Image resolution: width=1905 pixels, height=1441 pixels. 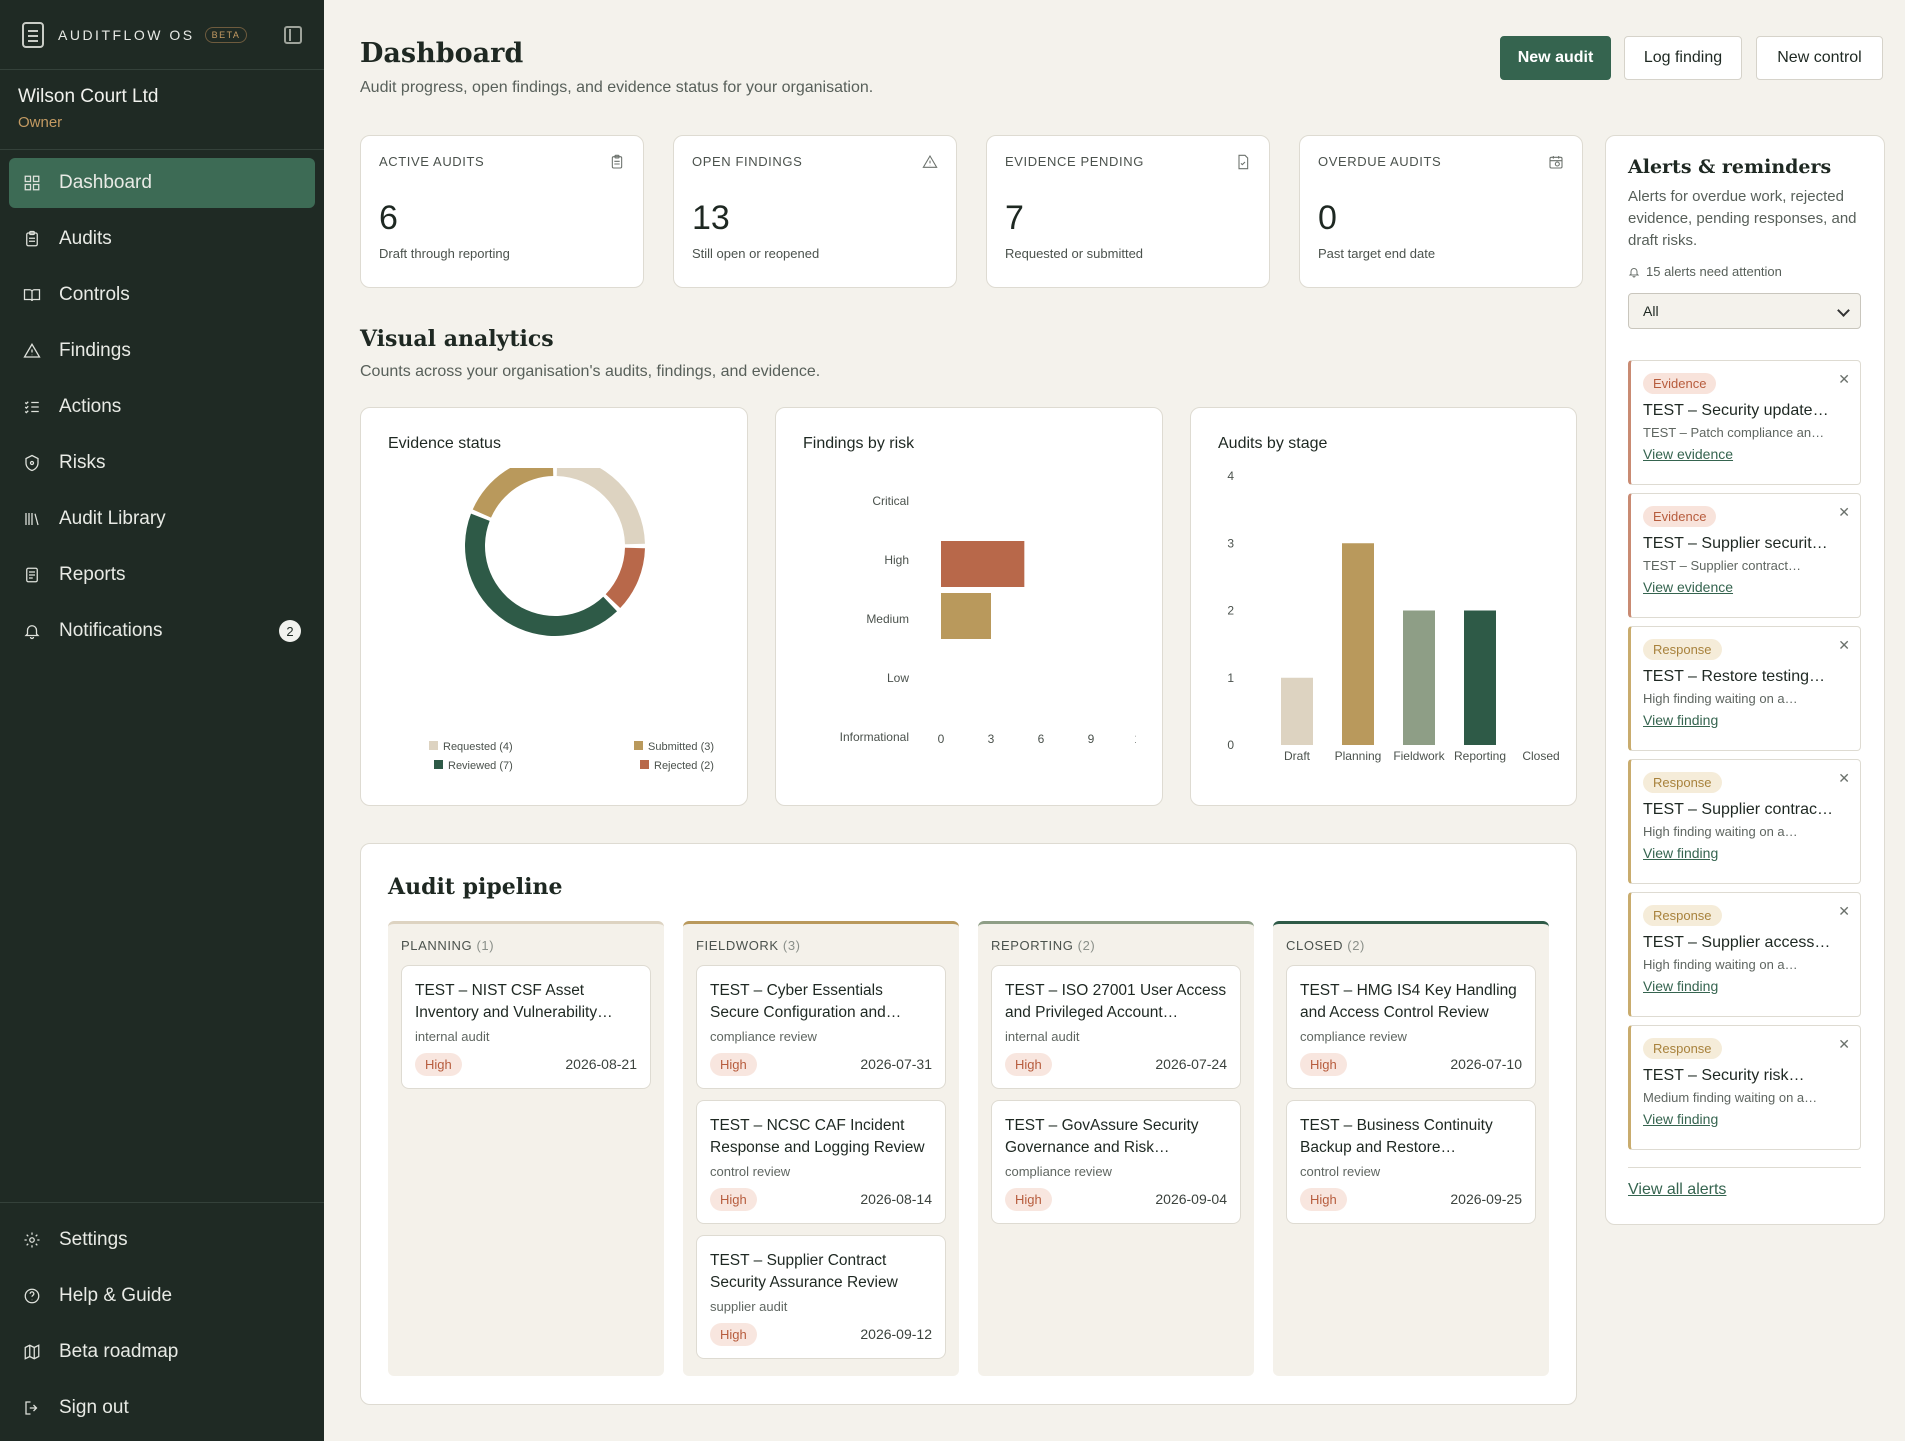 What do you see at coordinates (1744, 311) in the screenshot?
I see `alerts-filter-select: All` at bounding box center [1744, 311].